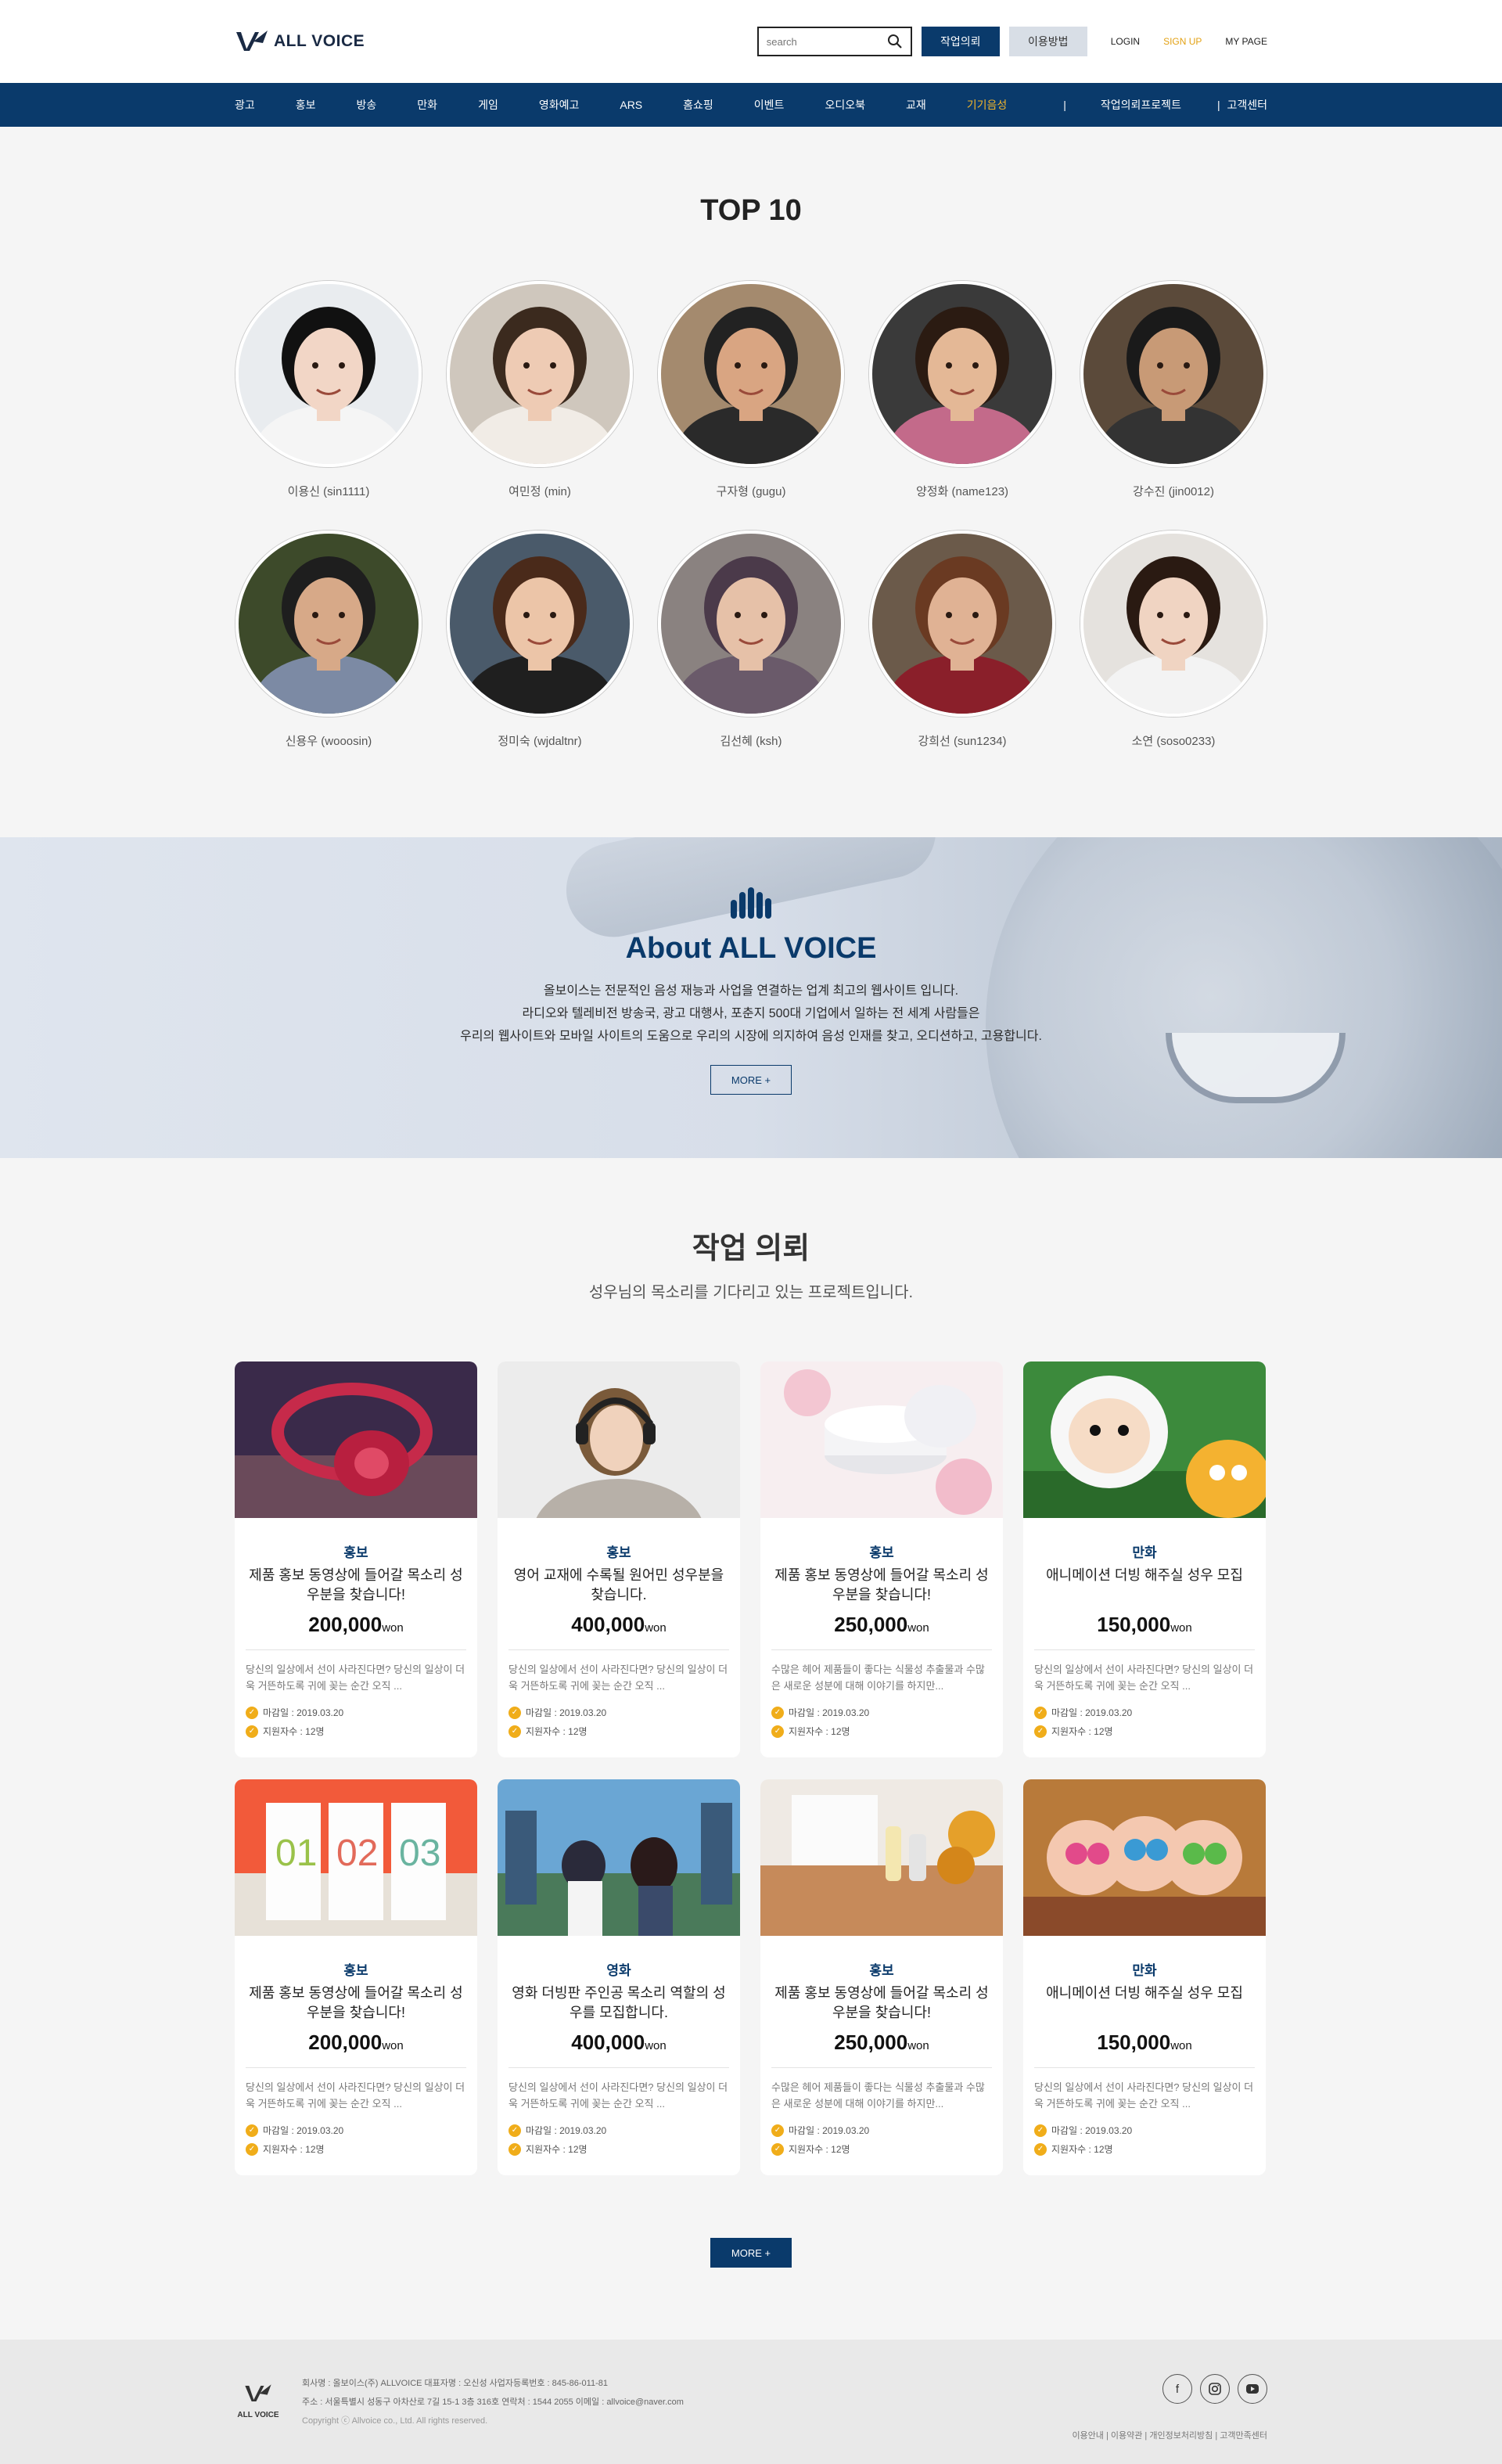 Image resolution: width=1502 pixels, height=2464 pixels. What do you see at coordinates (962, 740) in the screenshot?
I see `voice-name: 강희선 (sun1234)` at bounding box center [962, 740].